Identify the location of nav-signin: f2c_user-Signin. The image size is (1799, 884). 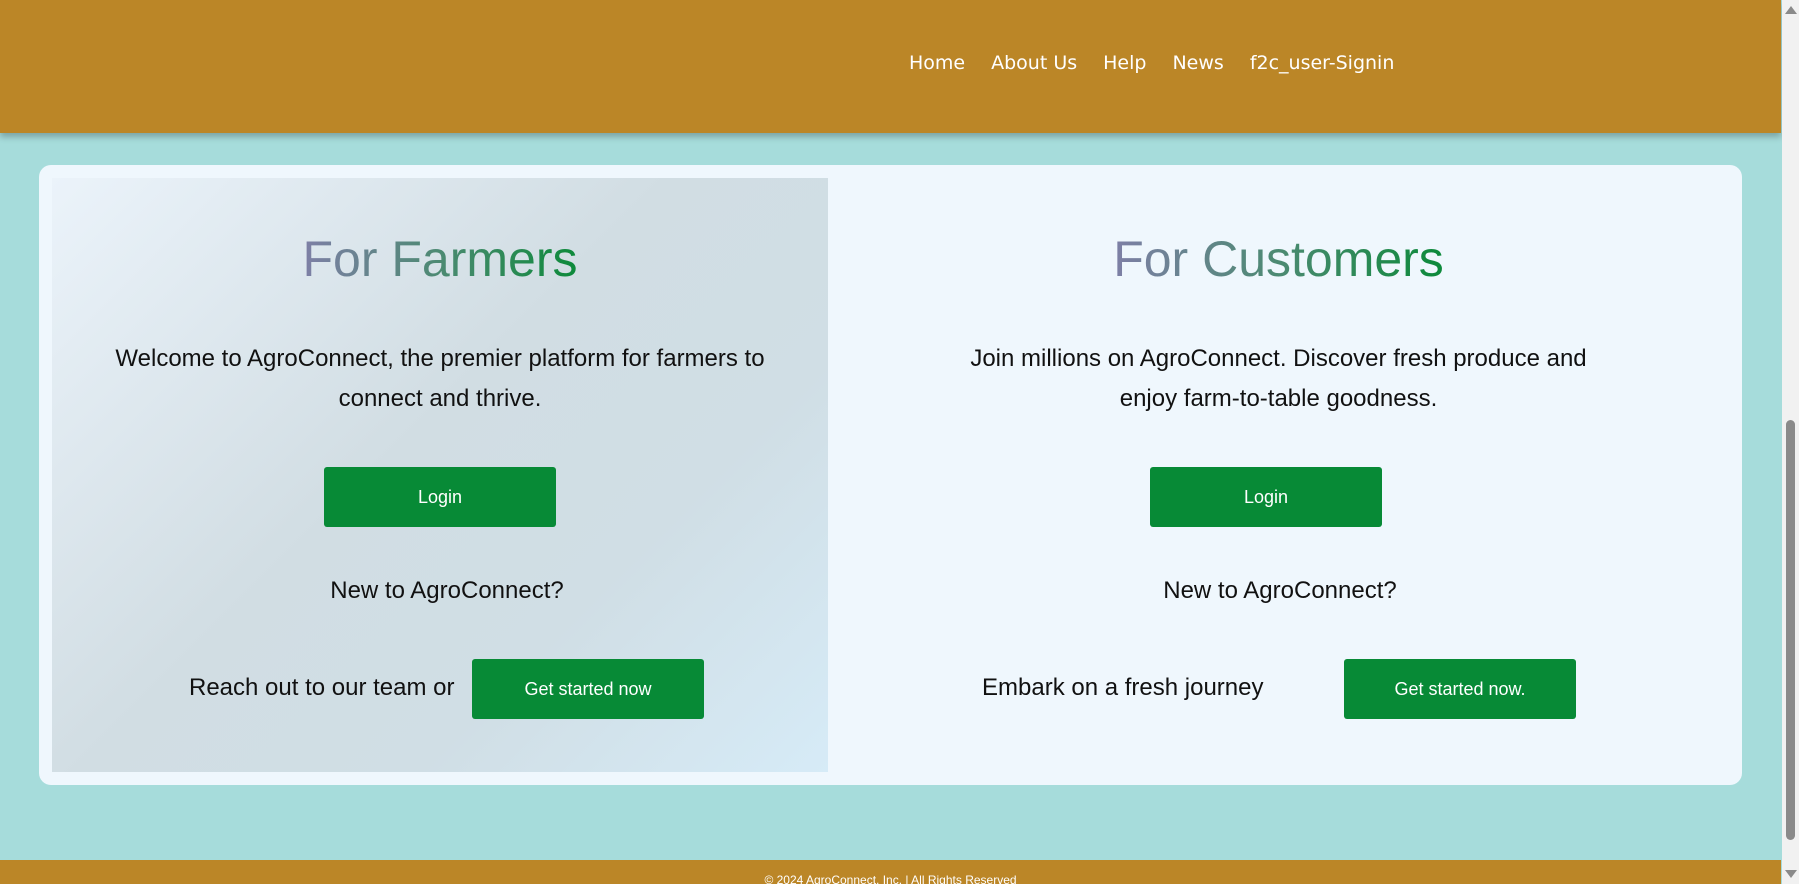
(1322, 63).